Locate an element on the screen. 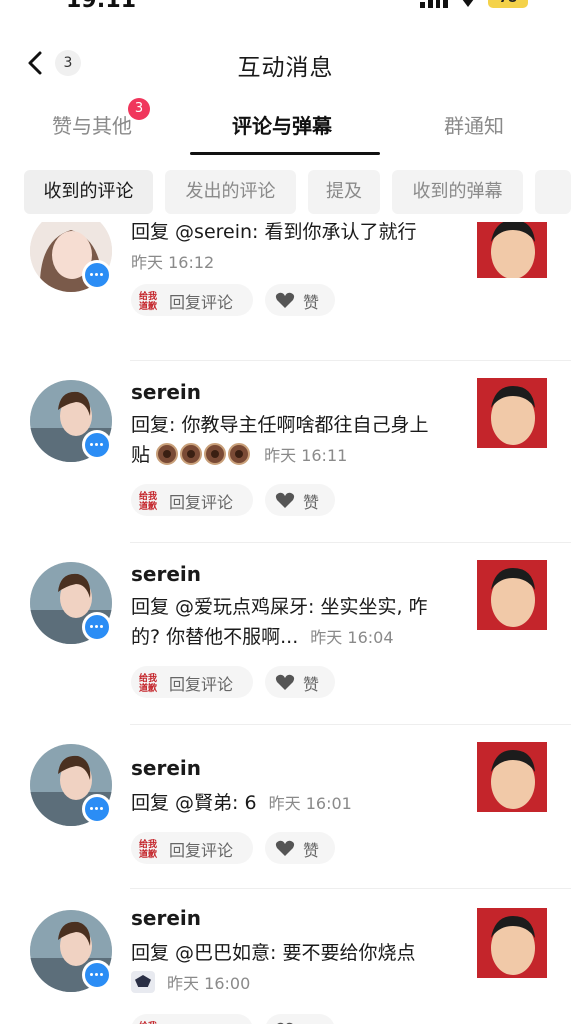 This screenshot has height=1024, width=571. header: 3 互动消息 is located at coordinates (285, 63).